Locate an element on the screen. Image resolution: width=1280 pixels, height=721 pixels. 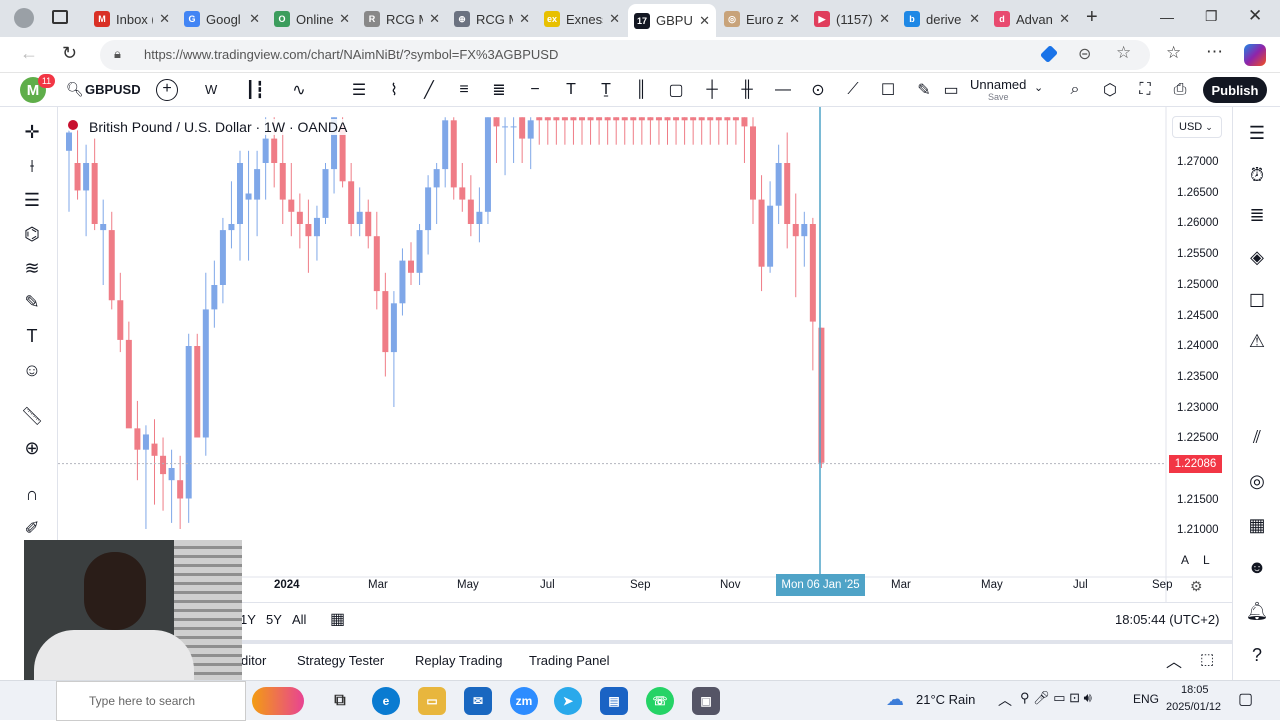
search-icon: 🔍︎ is located at coordinates (75, 89).